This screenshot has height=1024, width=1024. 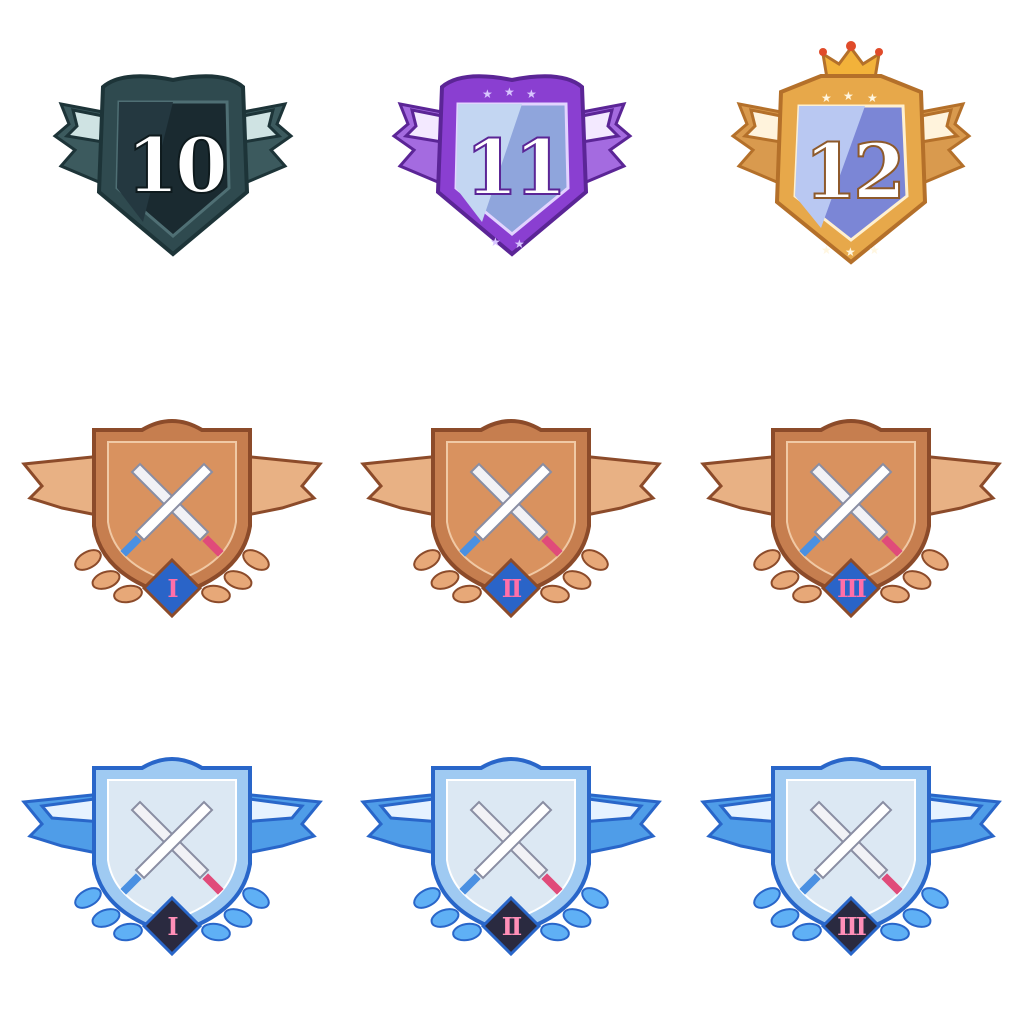 I want to click on bronze-shield-icon: I, so click(x=172, y=519).